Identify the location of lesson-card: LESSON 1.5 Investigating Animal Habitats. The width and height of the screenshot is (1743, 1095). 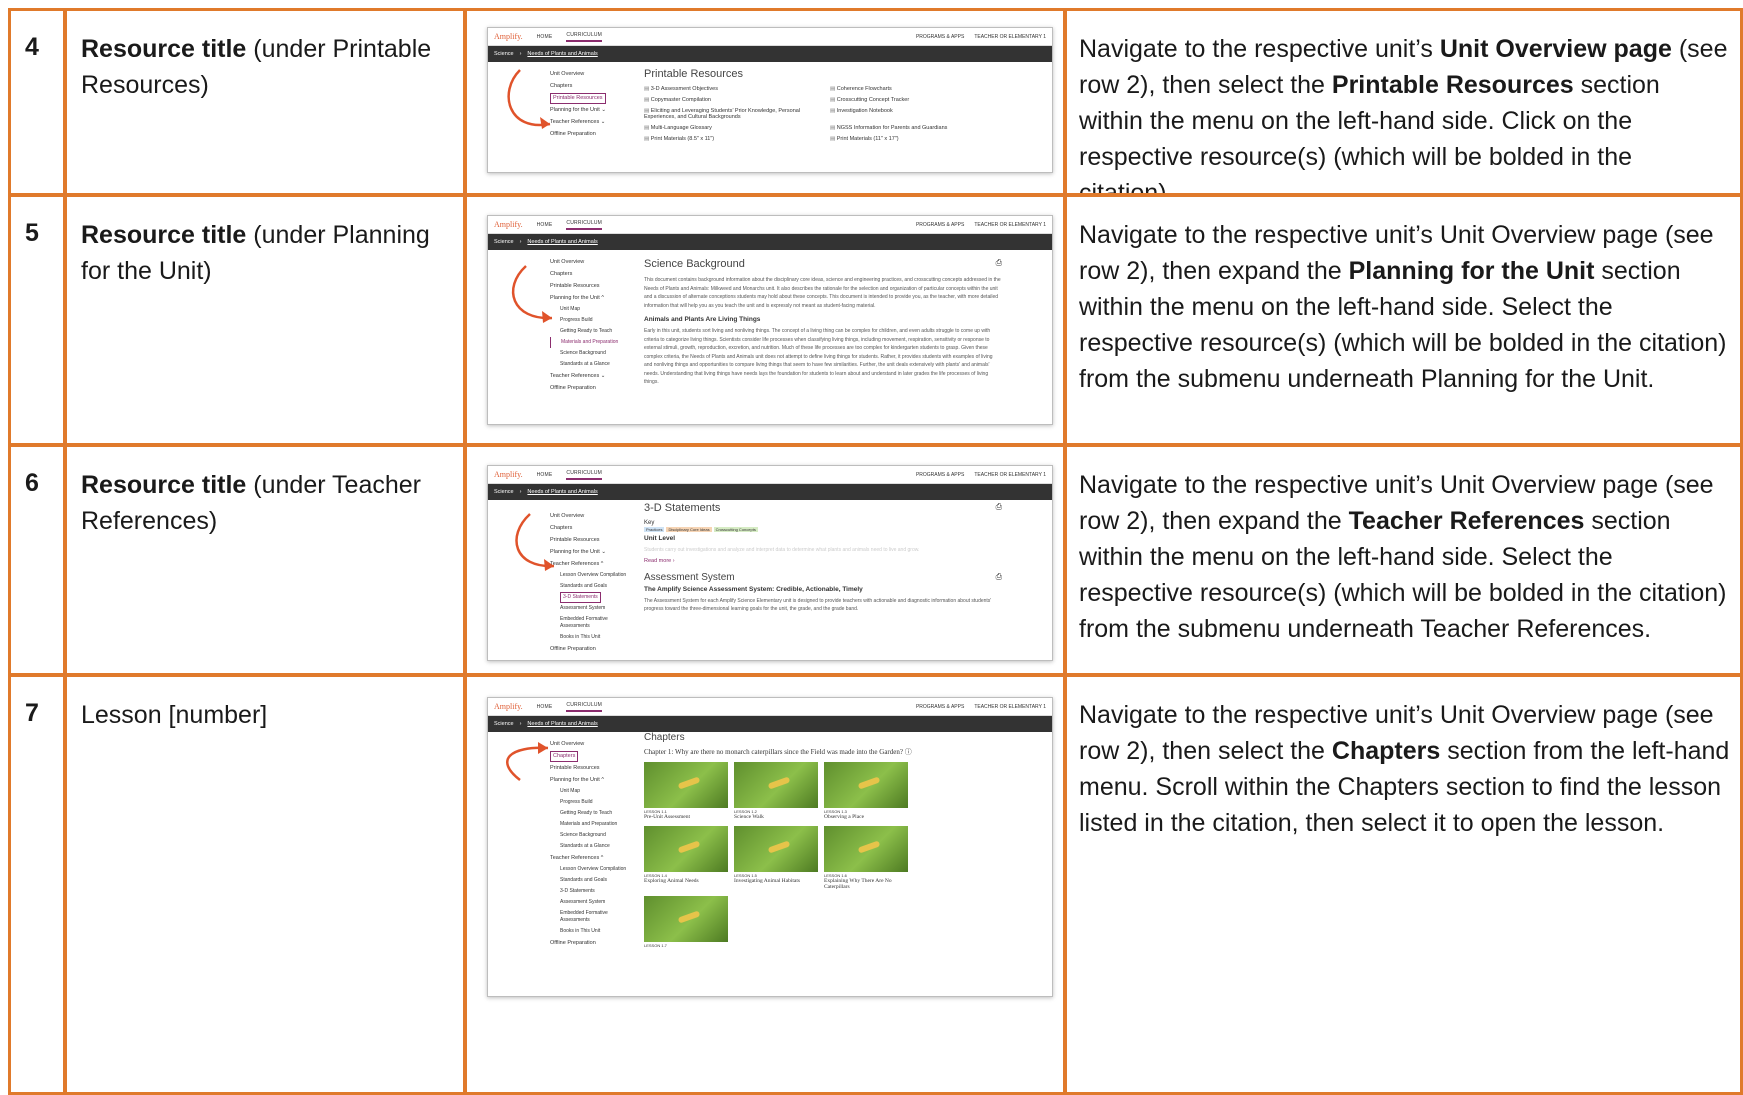
(776, 855).